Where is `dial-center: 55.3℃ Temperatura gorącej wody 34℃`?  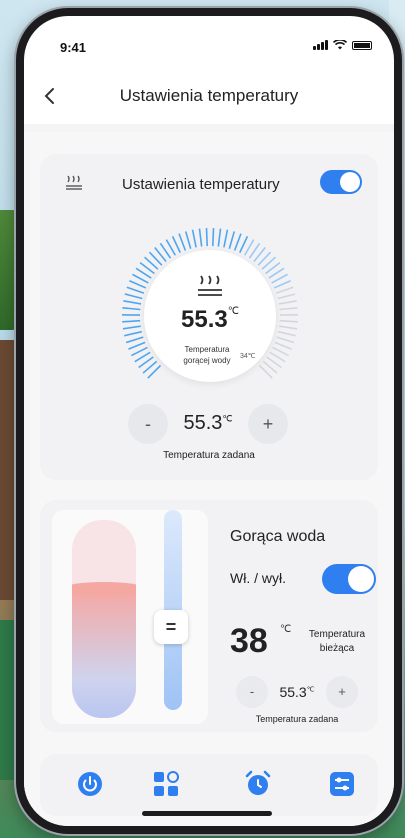
dial-center: 55.3℃ Temperatura gorącej wody 34℃ is located at coordinates (210, 316).